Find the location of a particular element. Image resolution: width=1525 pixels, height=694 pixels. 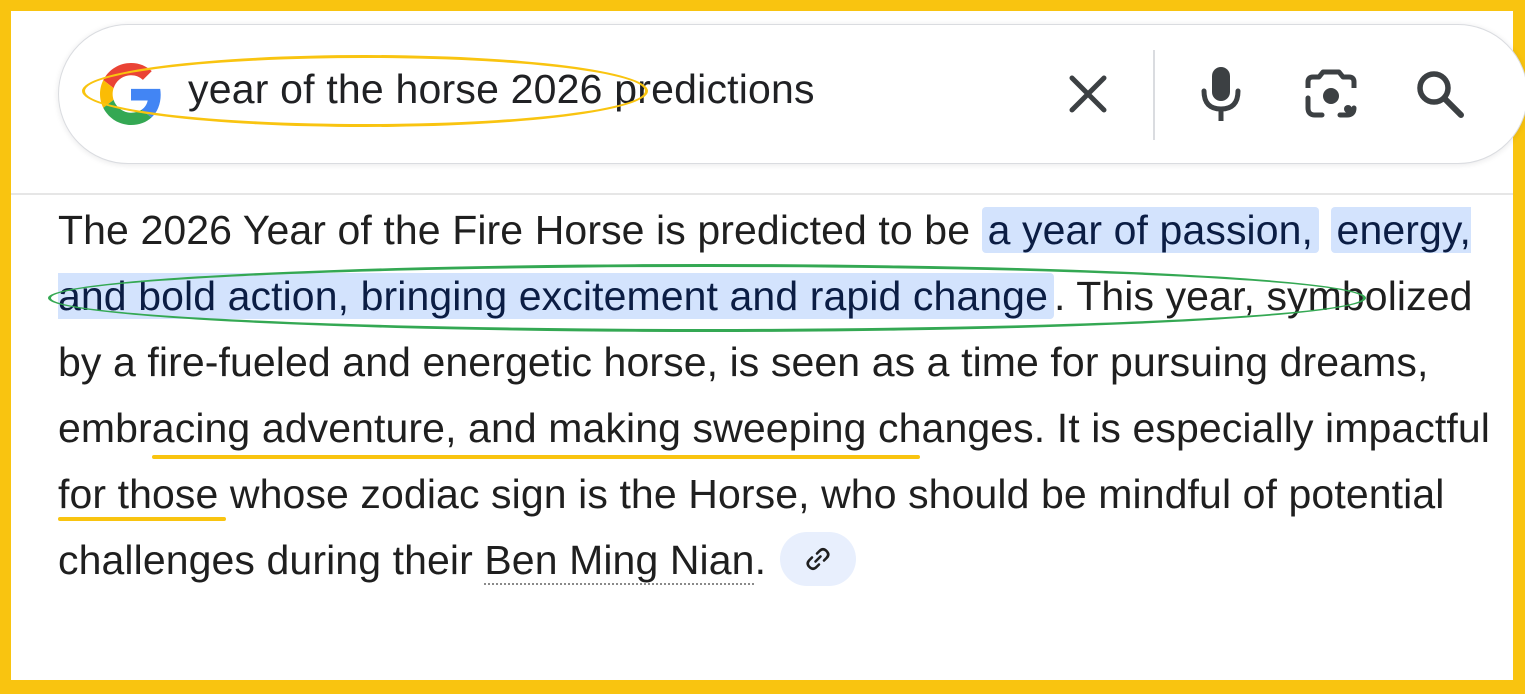

link-icon is located at coordinates (818, 559).